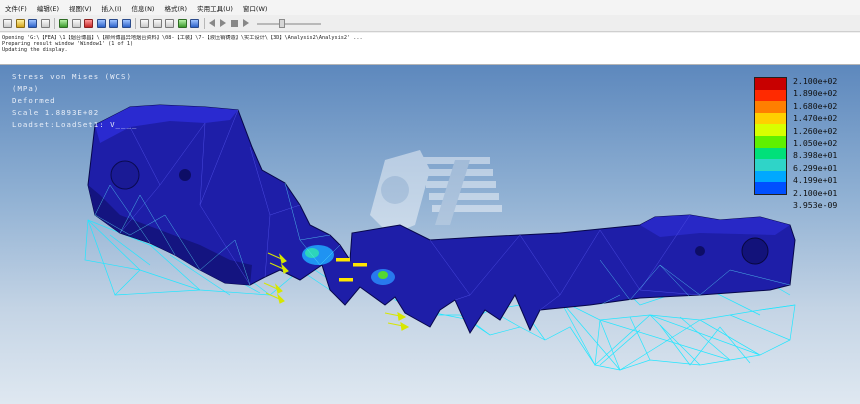 The image size is (860, 404). Describe the element at coordinates (815, 118) in the screenshot. I see `legend-value-label: 1.470e+02` at that location.